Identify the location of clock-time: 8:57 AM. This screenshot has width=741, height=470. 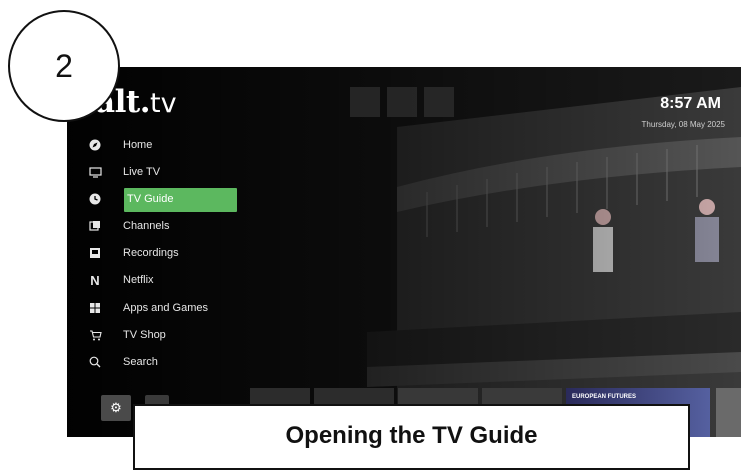
(690, 103).